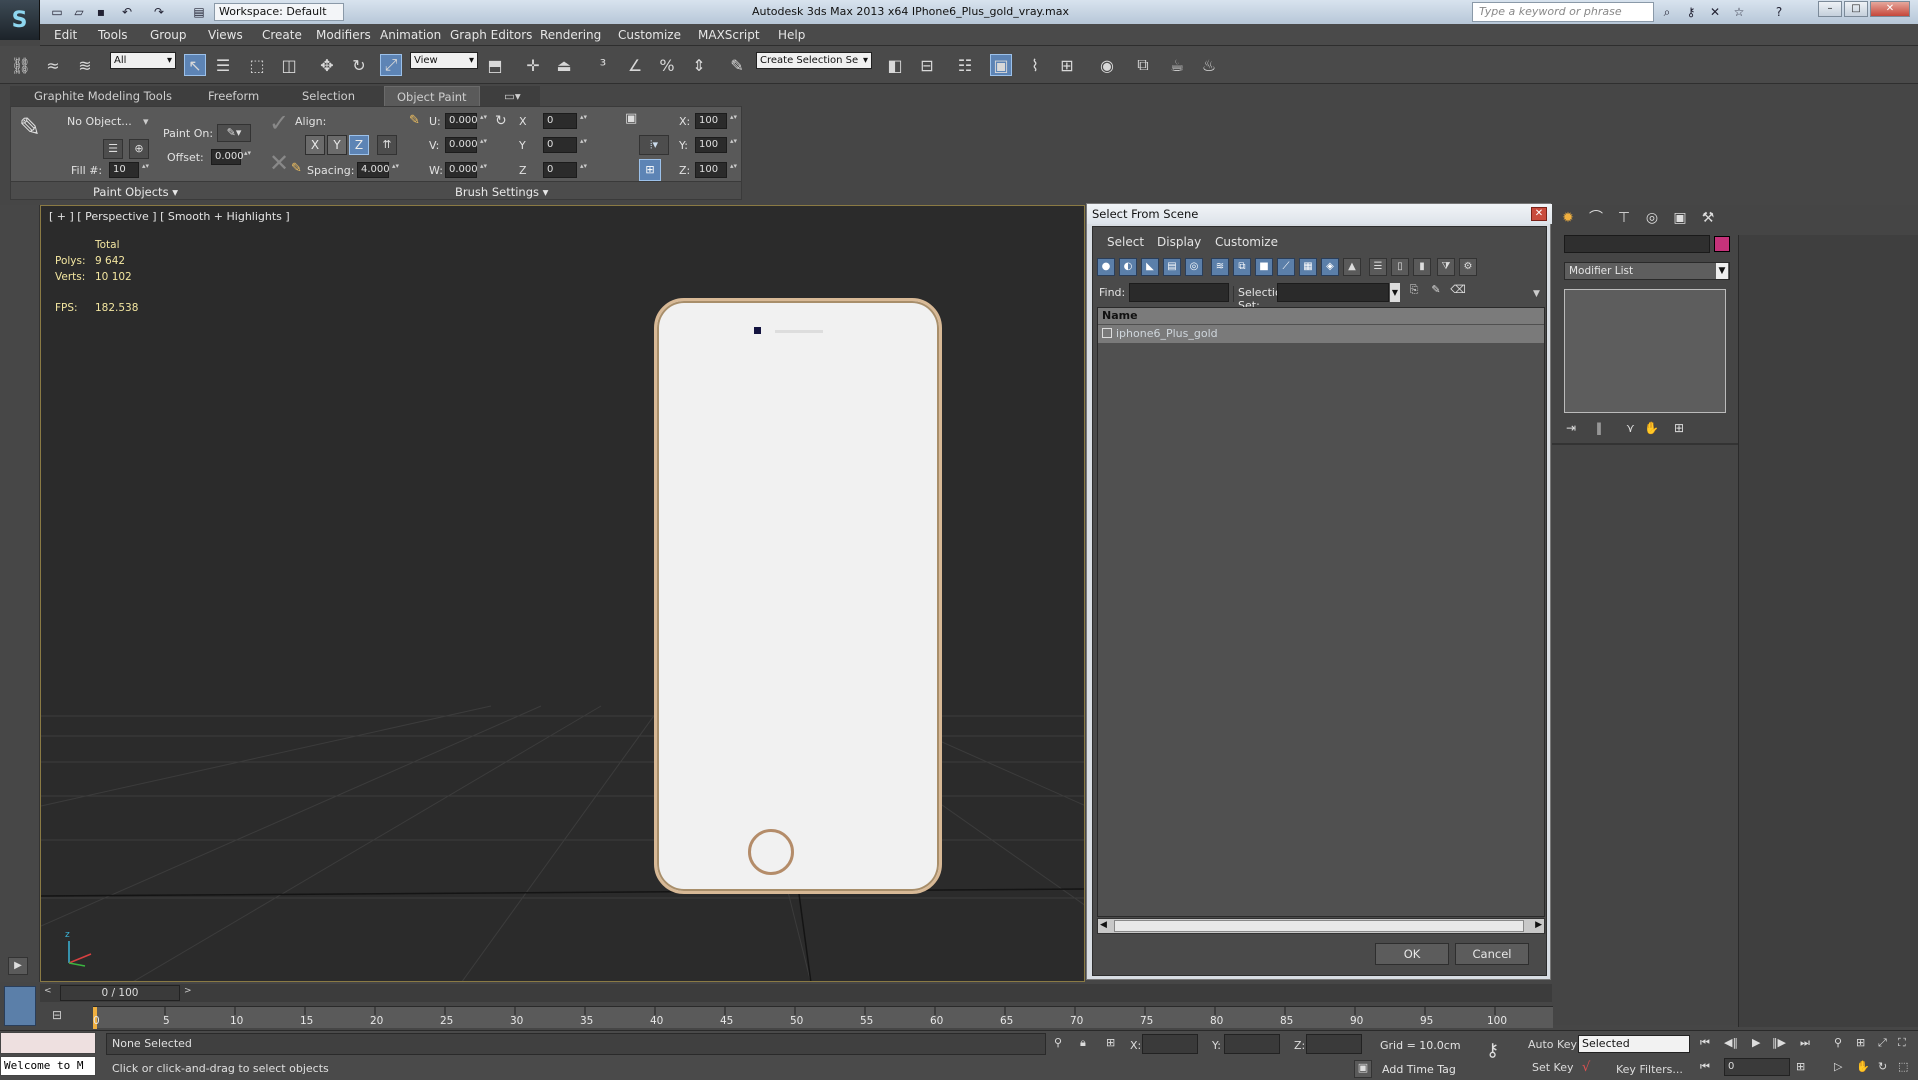 This screenshot has height=1080, width=1918. I want to click on zoom-extents-all-icon: ⛶, so click(1902, 1043).